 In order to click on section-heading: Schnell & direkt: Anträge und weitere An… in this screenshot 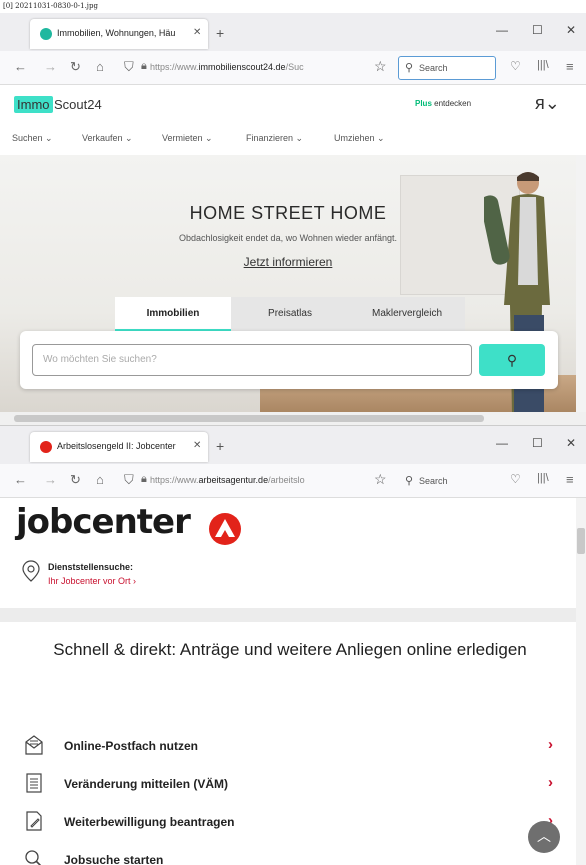, I will do `click(290, 649)`.